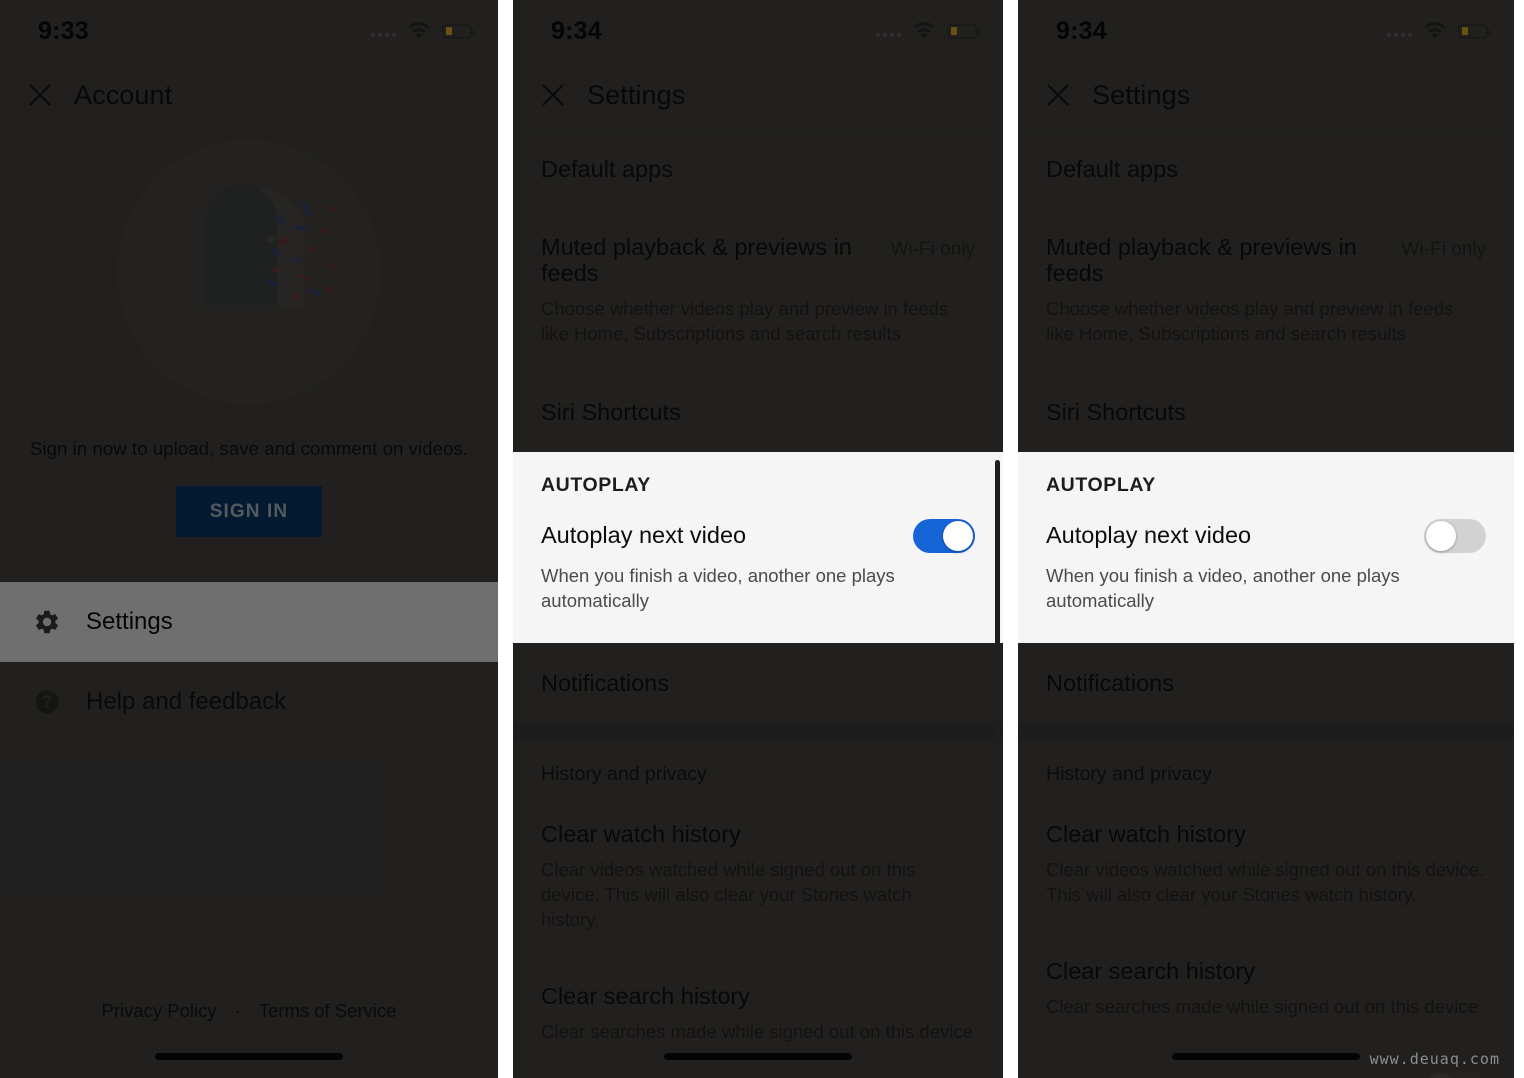 The height and width of the screenshot is (1078, 1524). I want to click on menu-item-label: Settings, so click(129, 621).